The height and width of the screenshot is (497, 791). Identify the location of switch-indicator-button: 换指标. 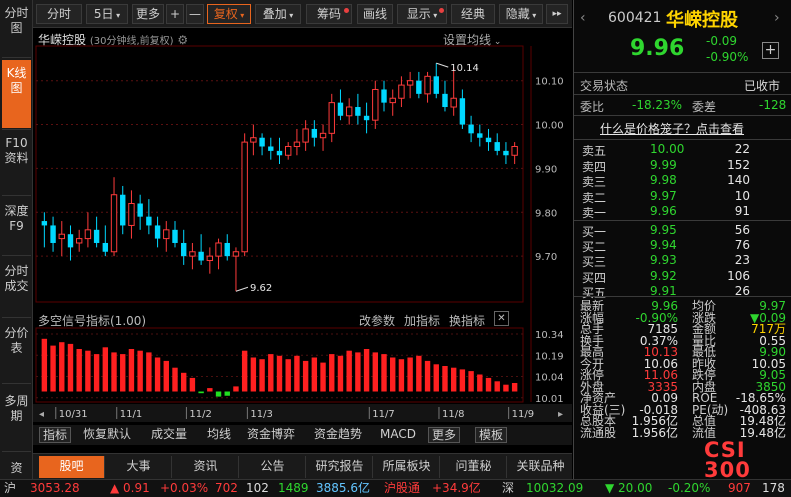
(467, 320).